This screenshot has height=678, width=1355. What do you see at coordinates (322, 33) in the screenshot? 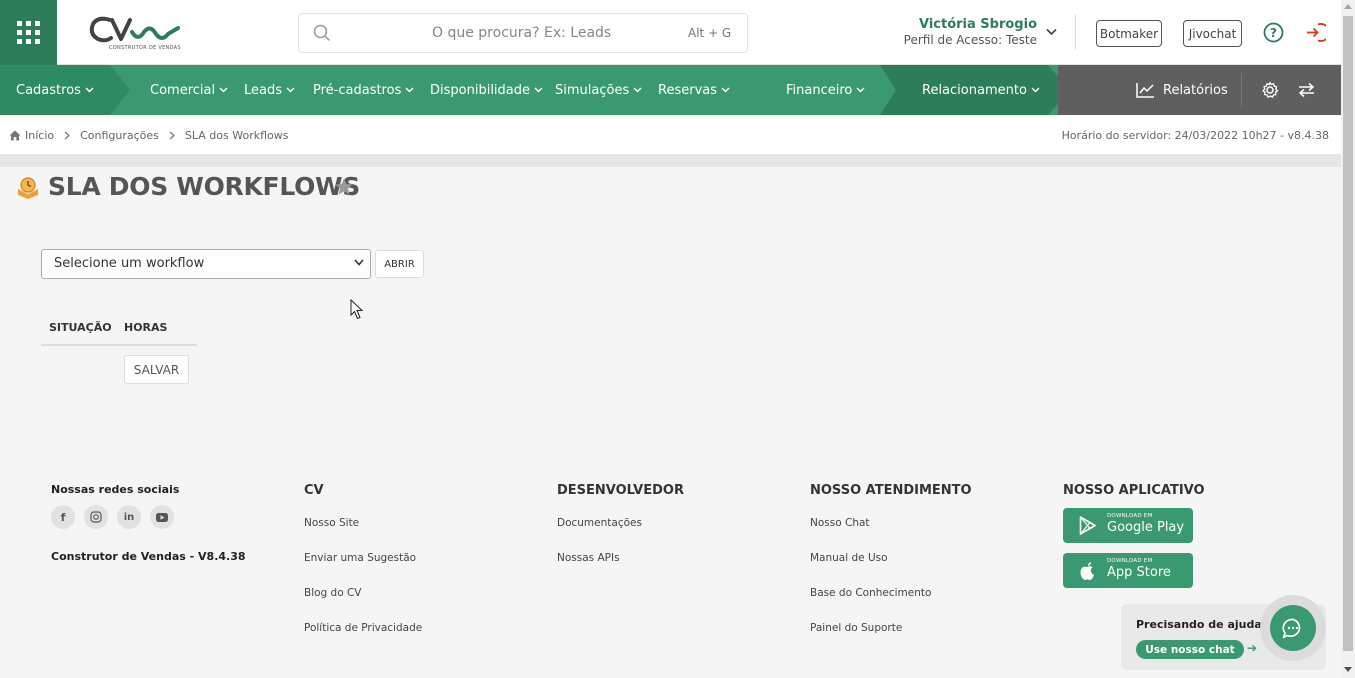
I see `search-icon` at bounding box center [322, 33].